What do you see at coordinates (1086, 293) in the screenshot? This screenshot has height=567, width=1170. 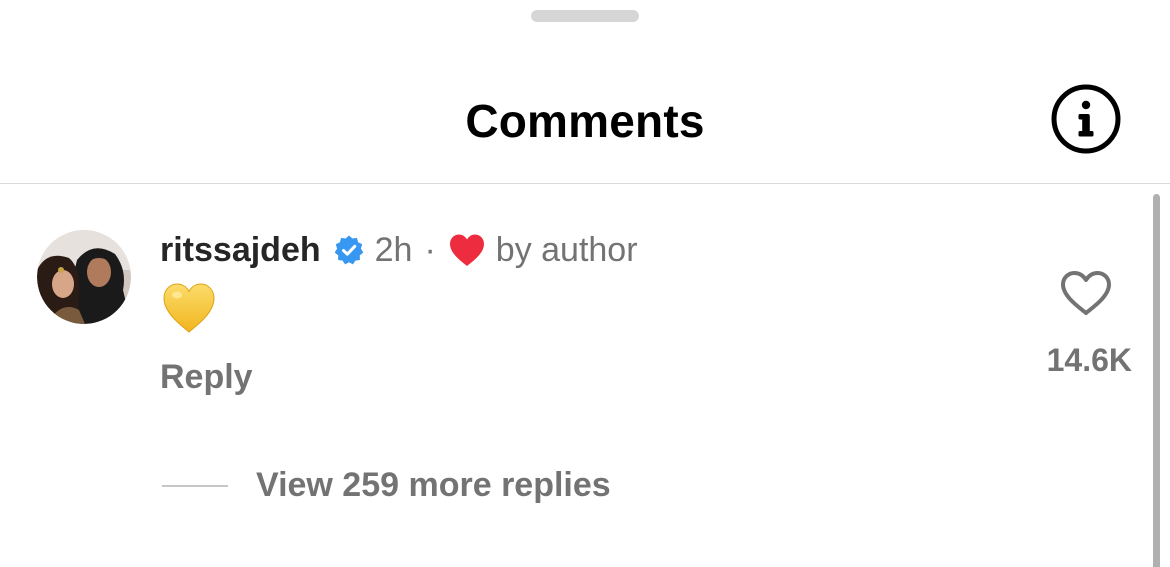 I see `heart-outline-icon` at bounding box center [1086, 293].